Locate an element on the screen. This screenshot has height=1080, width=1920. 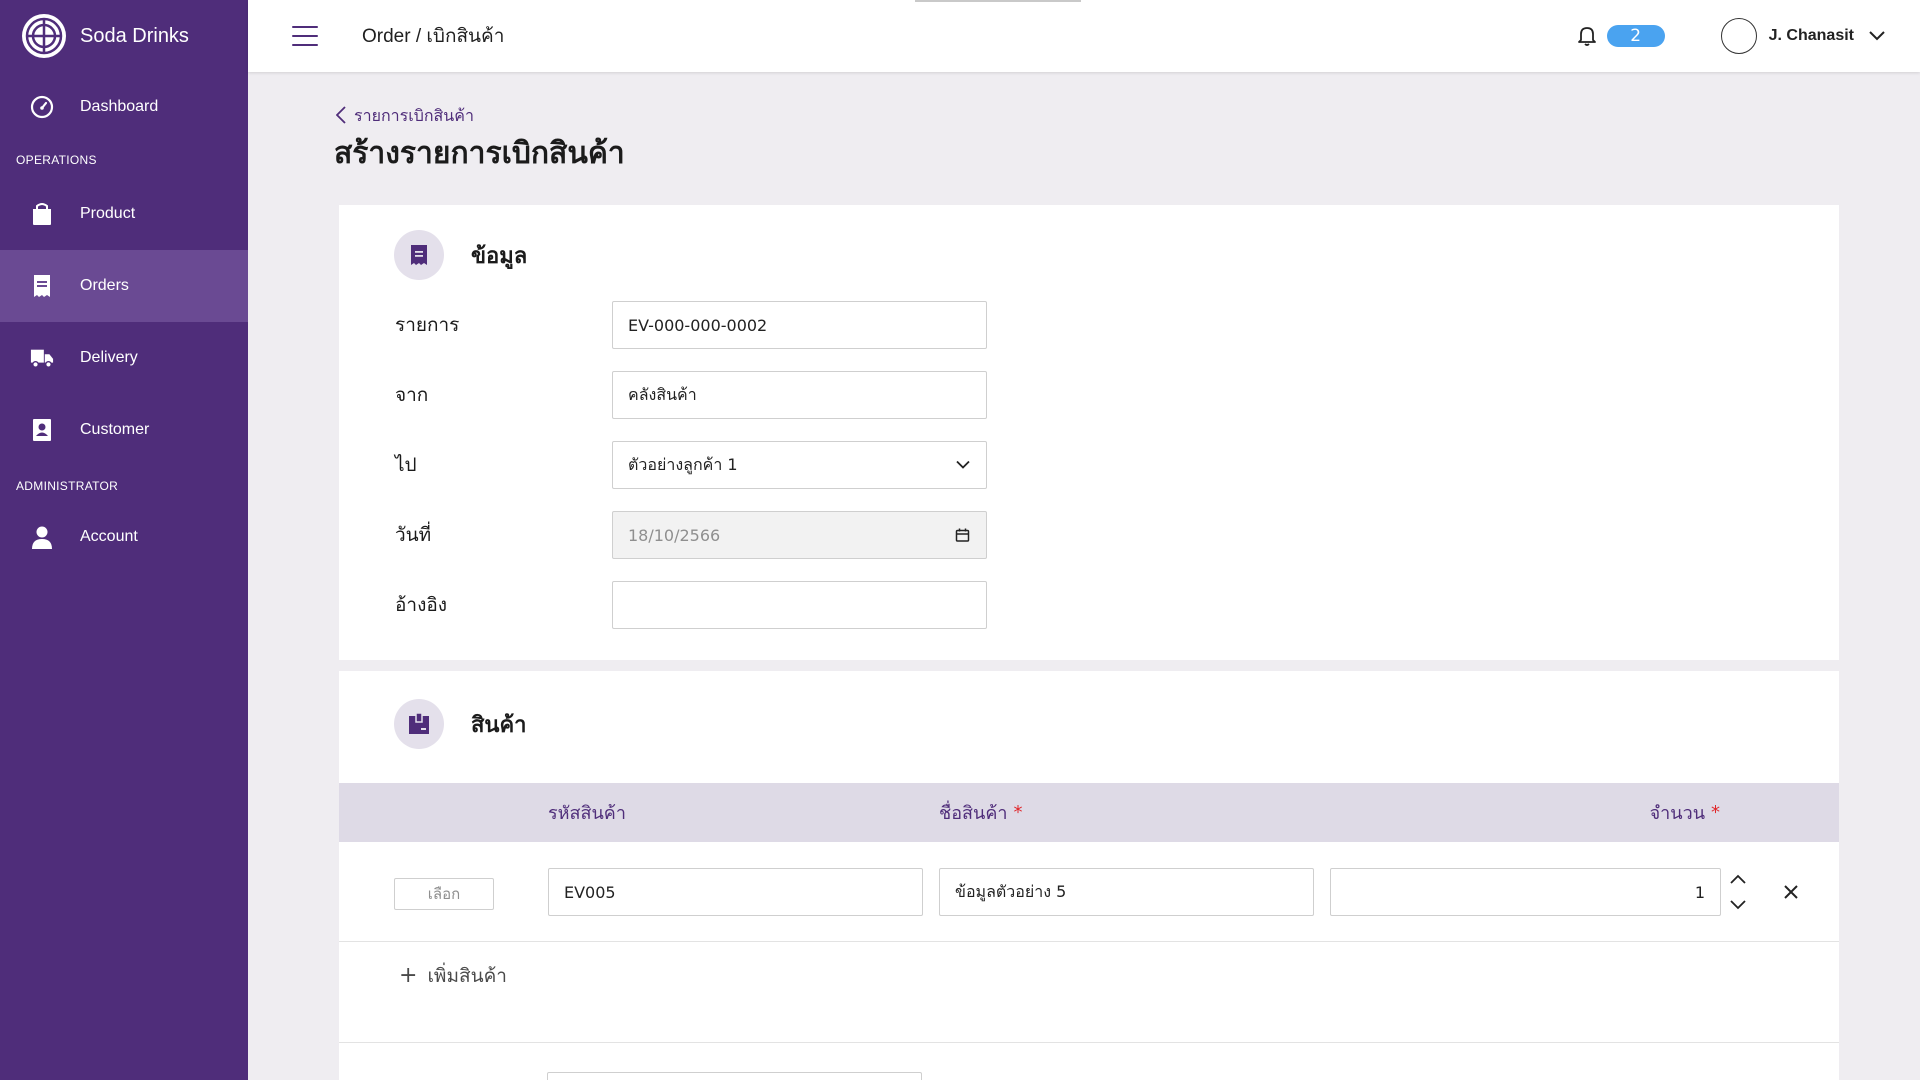
back-link: รายการเบิกสินค้า is located at coordinates (404, 116).